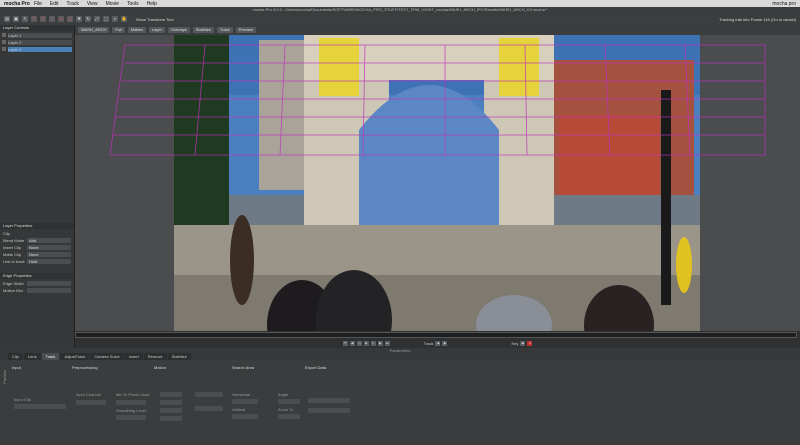 The height and width of the screenshot is (445, 800). Describe the element at coordinates (34, 19) in the screenshot. I see `xspline-tool-icon: ✎` at that location.